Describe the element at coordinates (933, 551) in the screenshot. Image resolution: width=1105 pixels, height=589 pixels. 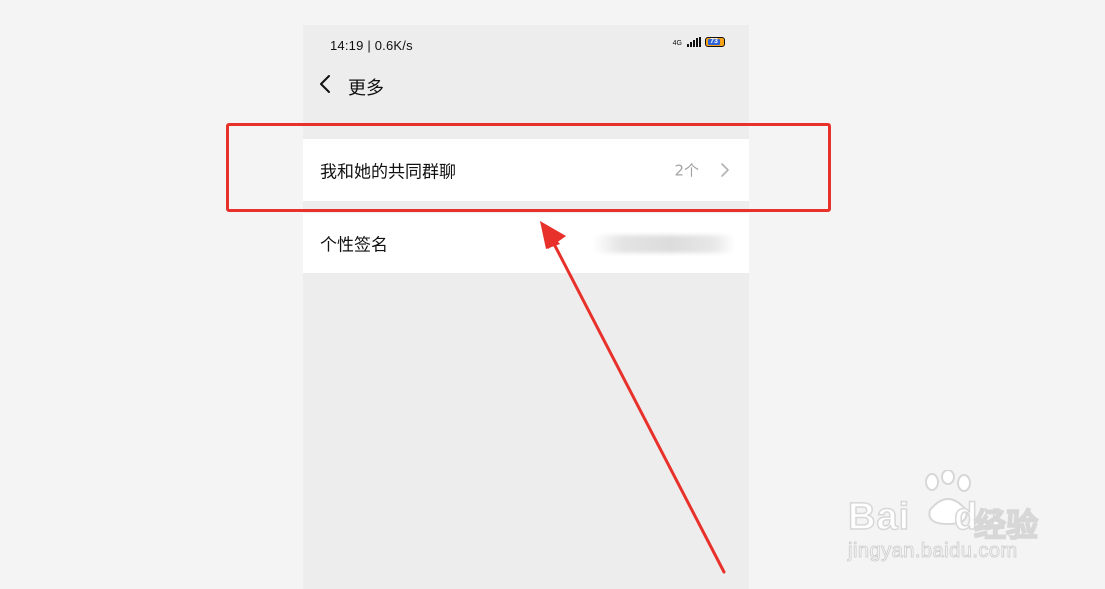
I see `watermark-url: jingyan.baidu.com` at that location.